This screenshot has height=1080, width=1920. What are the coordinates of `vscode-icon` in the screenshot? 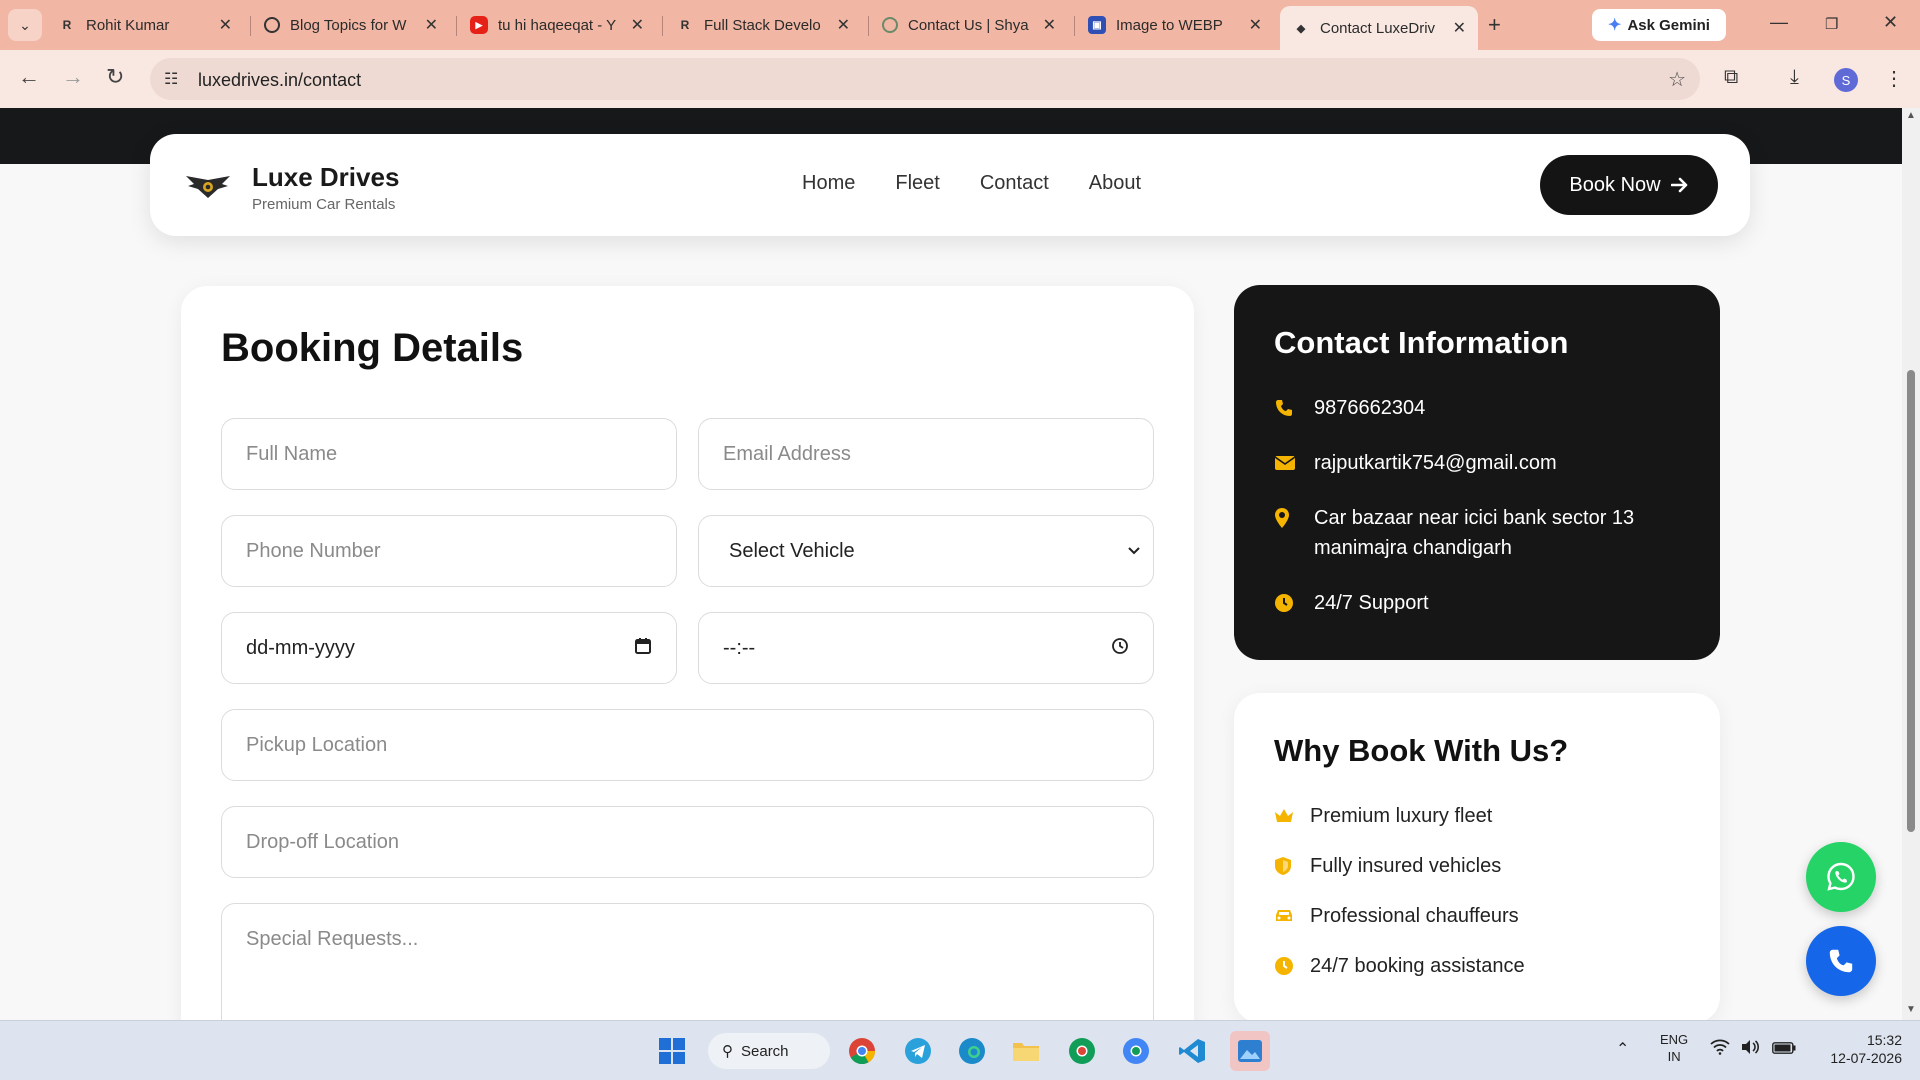 It's located at (1192, 1051).